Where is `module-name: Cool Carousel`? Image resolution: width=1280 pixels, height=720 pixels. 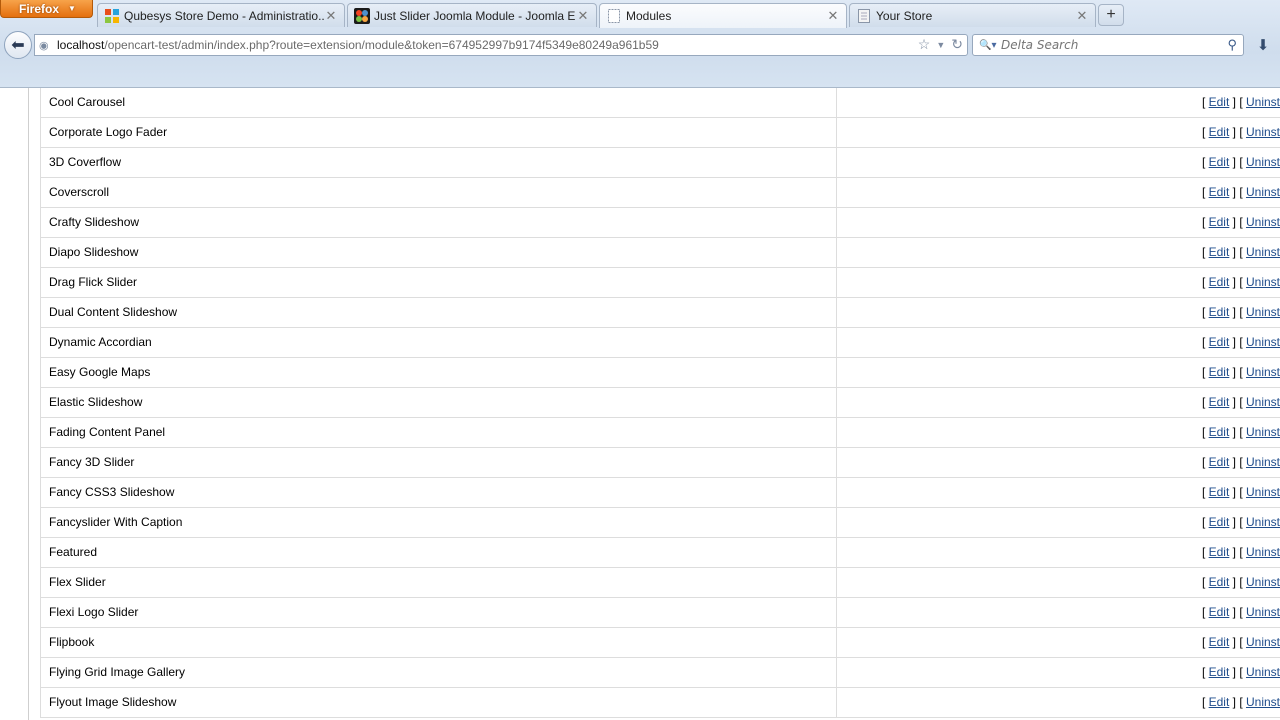 module-name: Cool Carousel is located at coordinates (438, 103).